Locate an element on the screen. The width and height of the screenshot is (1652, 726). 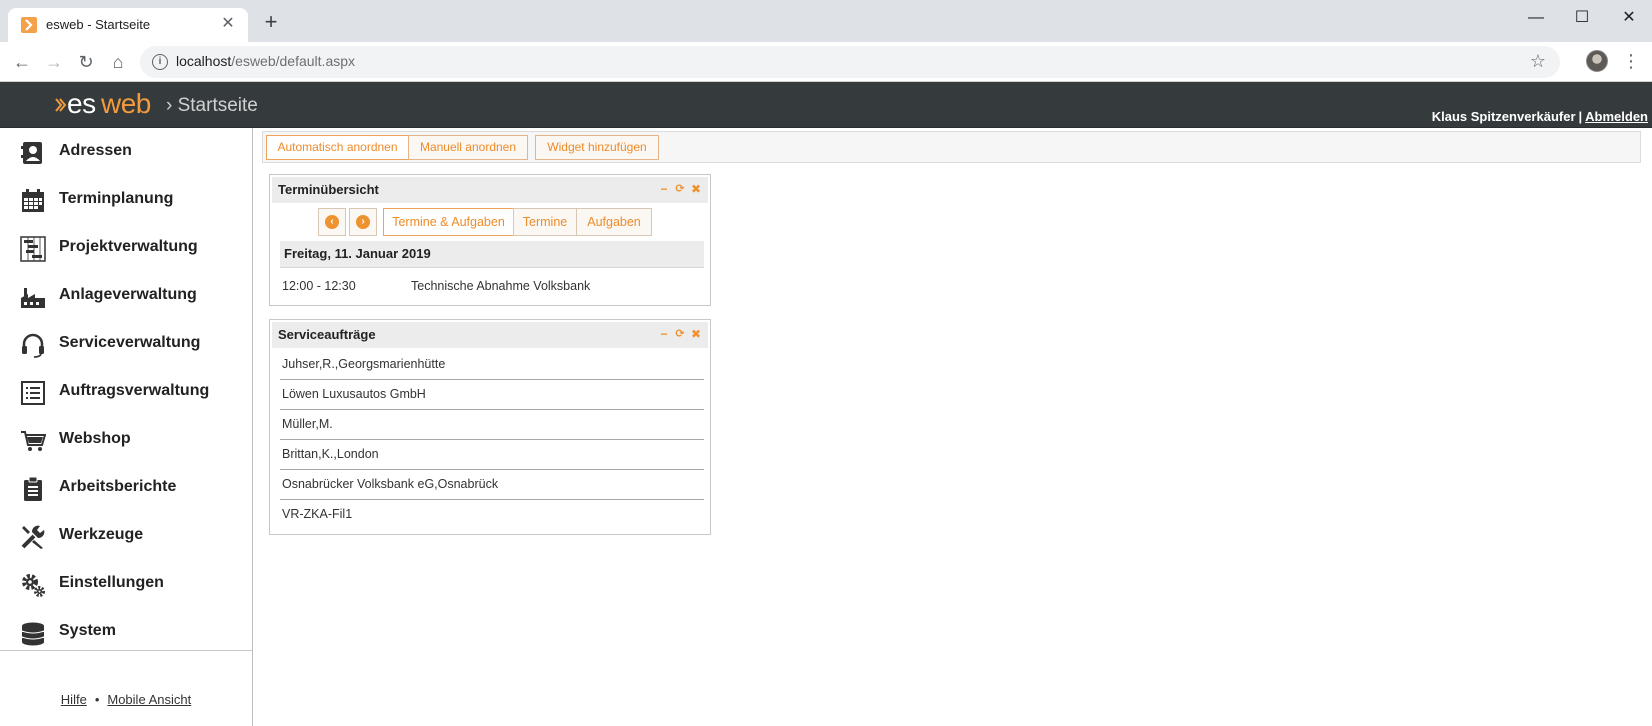
filter-termine: Termine is located at coordinates (545, 222).